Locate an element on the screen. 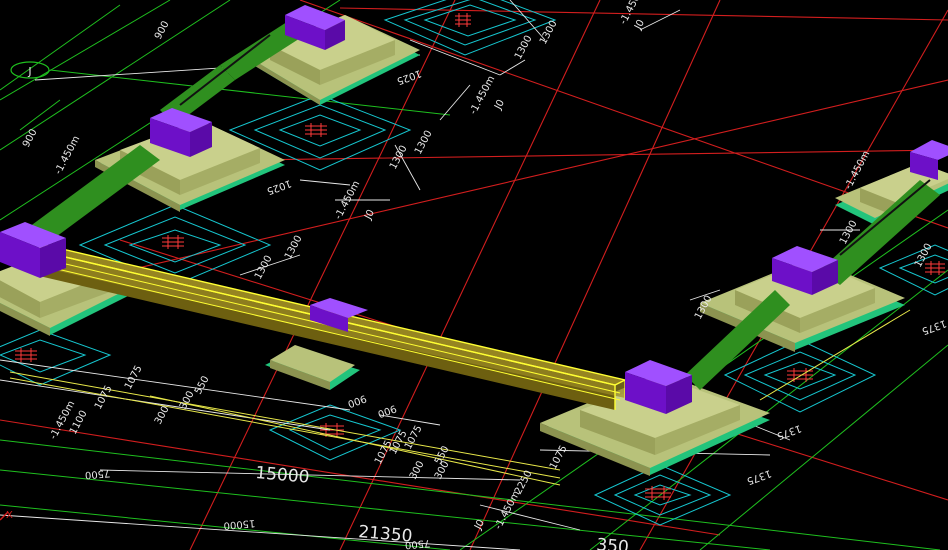 This screenshot has height=550, width=948. dim-label: 550 is located at coordinates (202, 385).